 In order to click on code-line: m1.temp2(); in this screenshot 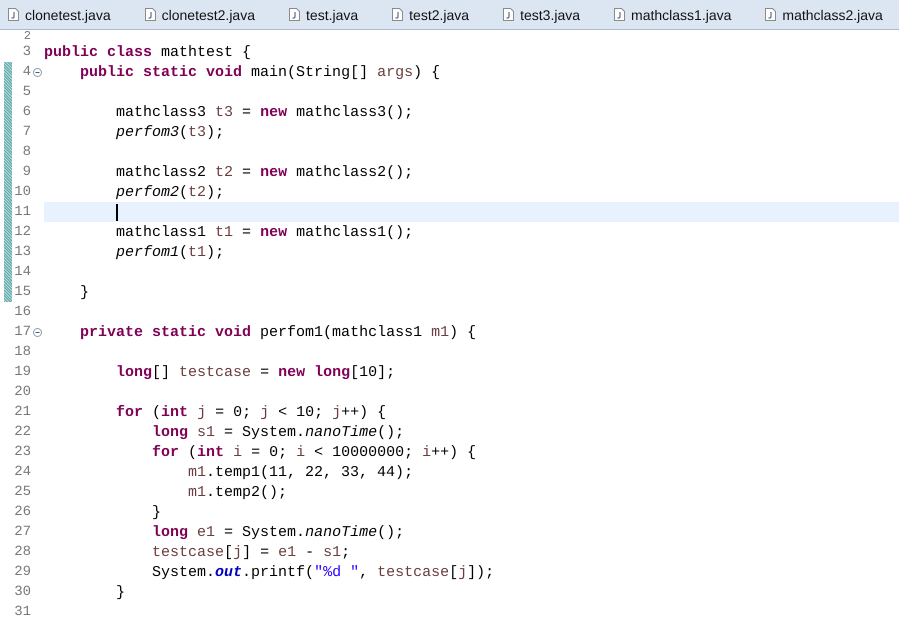, I will do `click(237, 492)`.